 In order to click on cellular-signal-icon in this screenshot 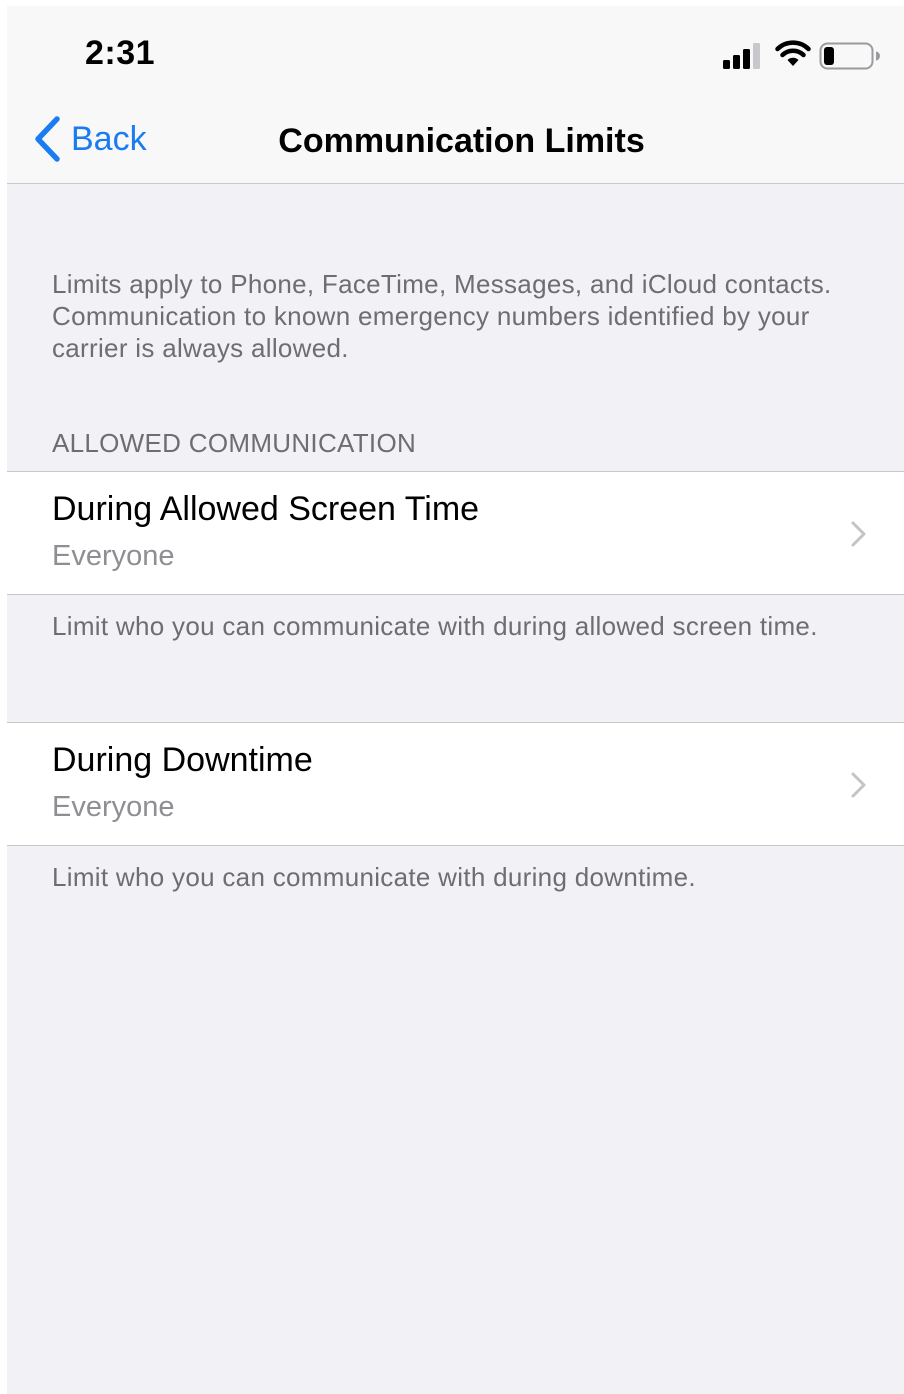, I will do `click(741, 56)`.